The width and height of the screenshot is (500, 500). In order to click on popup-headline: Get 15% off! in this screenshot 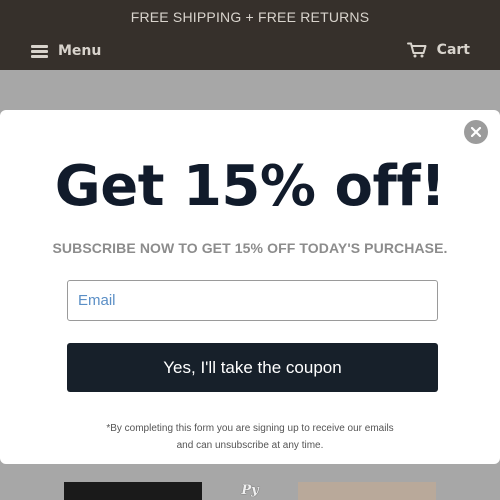, I will do `click(250, 186)`.